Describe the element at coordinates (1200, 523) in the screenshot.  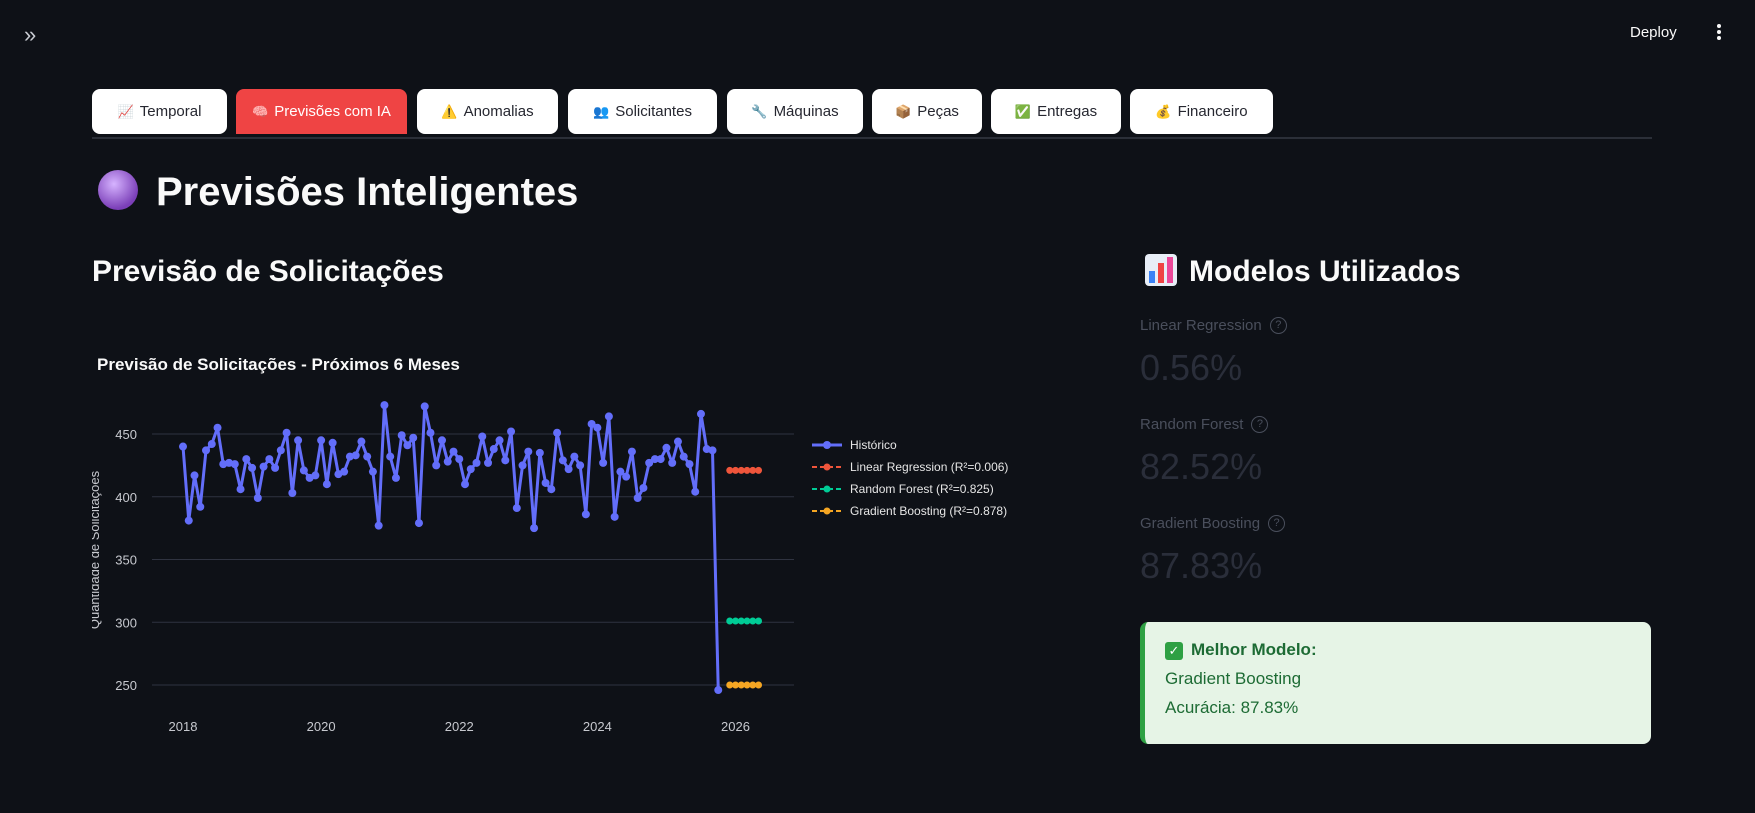
I see `metric-label: Gradient Boosting` at that location.